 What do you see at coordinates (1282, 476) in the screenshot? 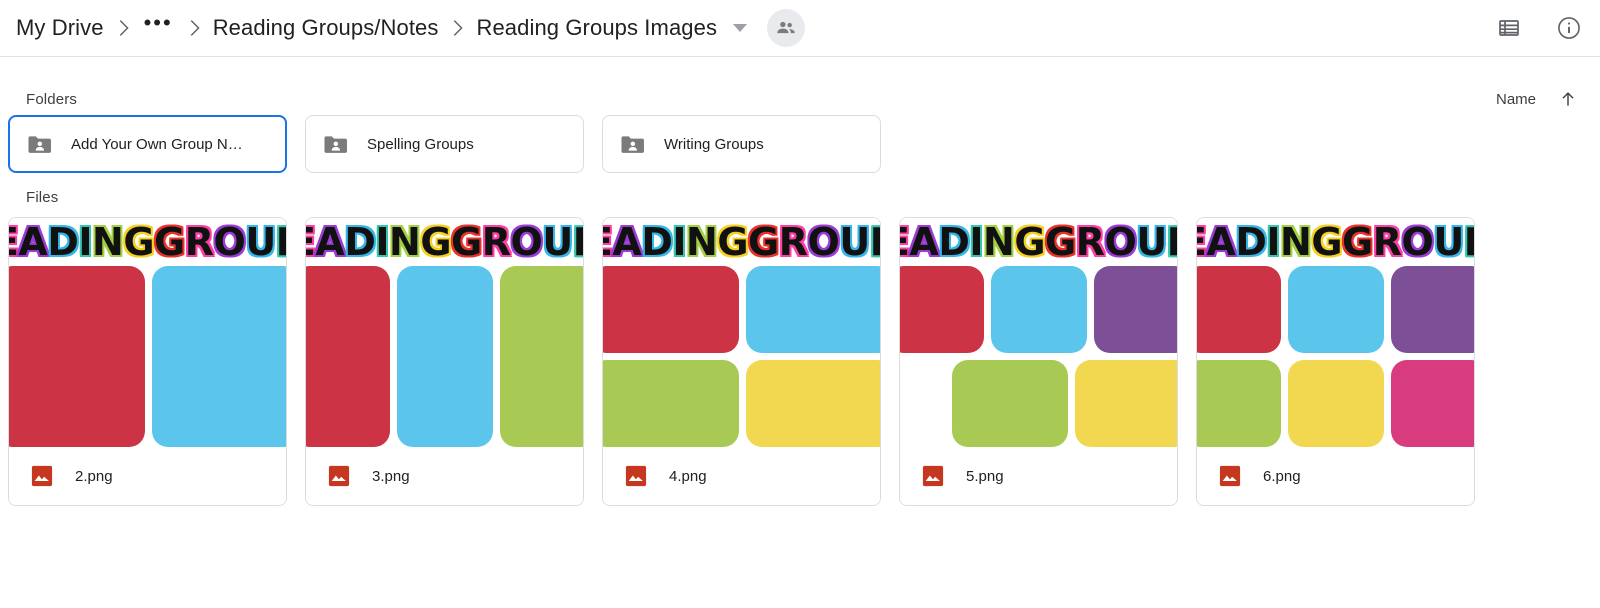
I see `file-name: 6.png` at bounding box center [1282, 476].